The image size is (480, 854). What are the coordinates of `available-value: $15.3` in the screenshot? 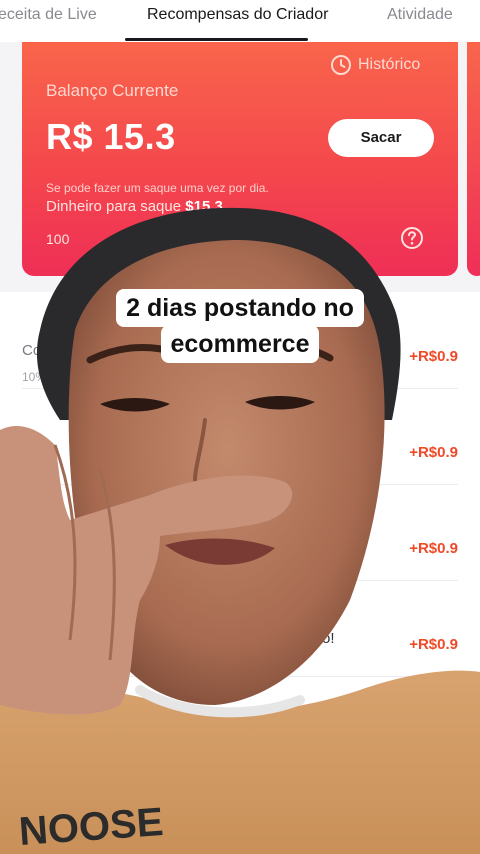 It's located at (204, 206).